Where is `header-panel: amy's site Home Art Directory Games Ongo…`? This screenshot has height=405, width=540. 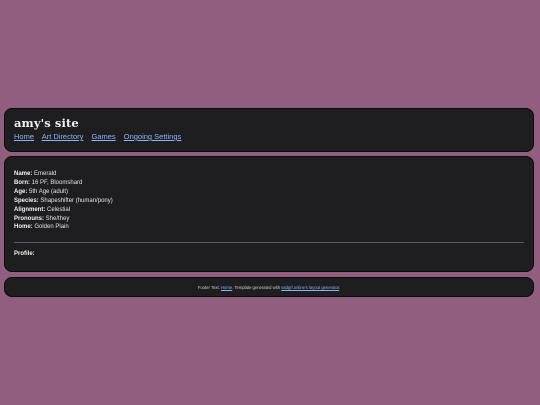 header-panel: amy's site Home Art Directory Games Ongo… is located at coordinates (269, 130).